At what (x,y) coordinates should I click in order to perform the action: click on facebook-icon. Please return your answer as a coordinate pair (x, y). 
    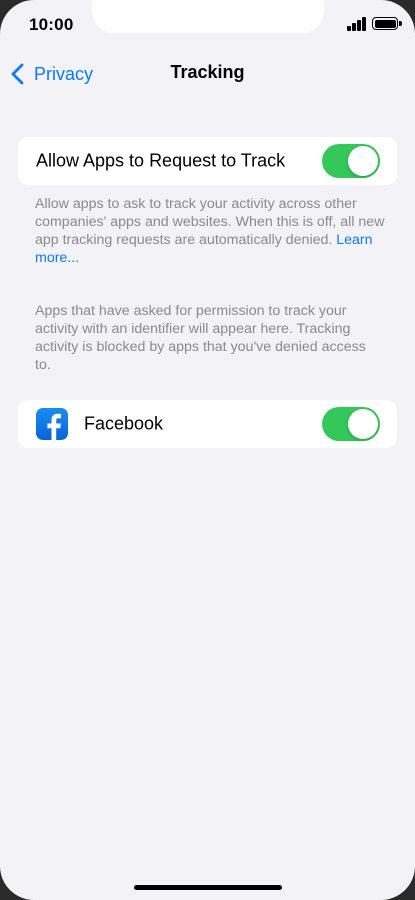
    Looking at the image, I should click on (52, 424).